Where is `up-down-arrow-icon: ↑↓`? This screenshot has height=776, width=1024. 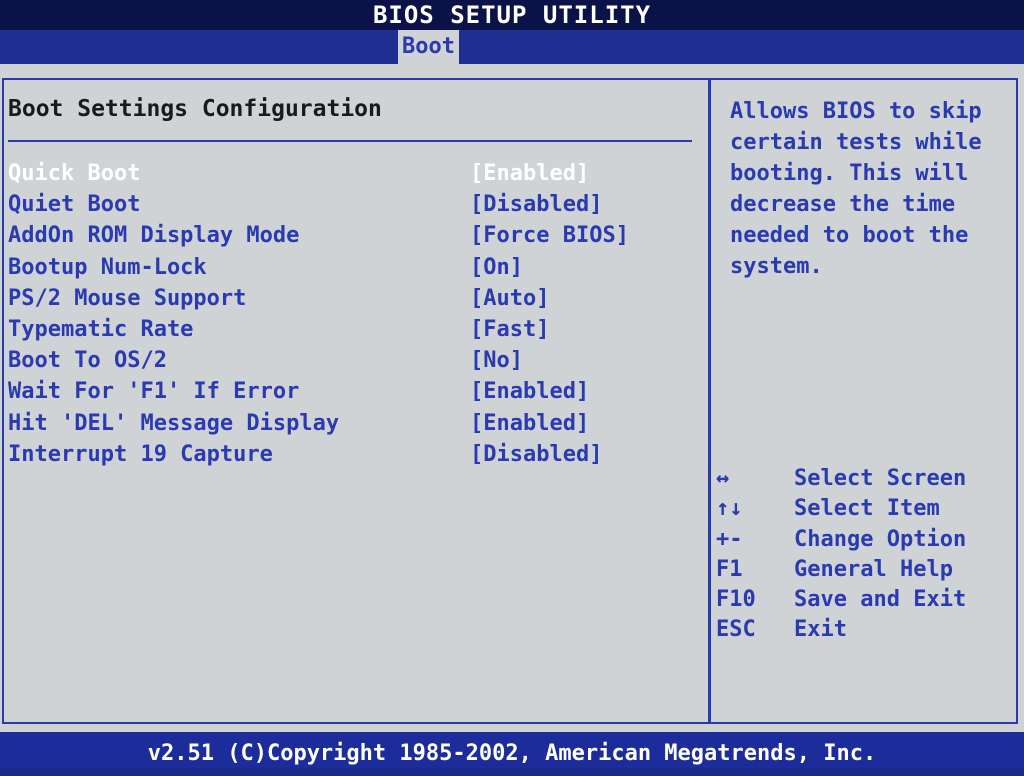 up-down-arrow-icon: ↑↓ is located at coordinates (729, 509).